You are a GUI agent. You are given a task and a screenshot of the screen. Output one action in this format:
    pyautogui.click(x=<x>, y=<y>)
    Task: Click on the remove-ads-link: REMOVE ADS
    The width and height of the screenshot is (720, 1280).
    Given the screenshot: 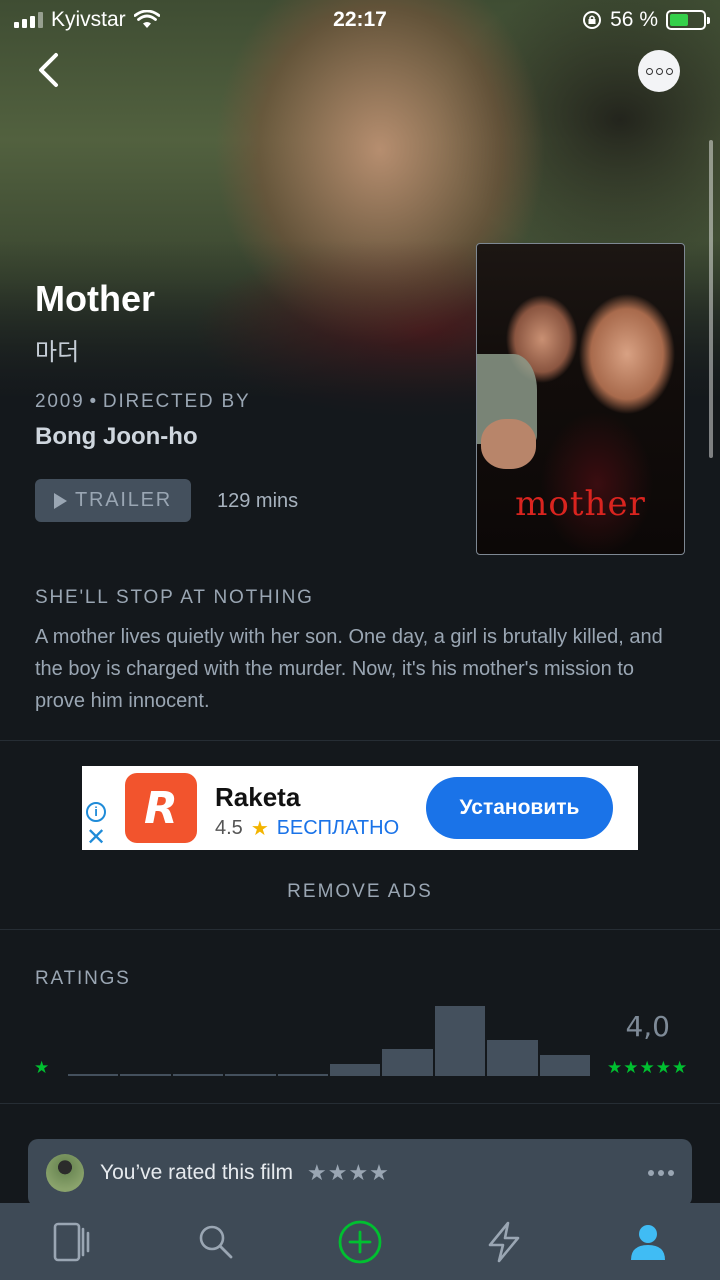 What is the action you would take?
    pyautogui.click(x=360, y=892)
    